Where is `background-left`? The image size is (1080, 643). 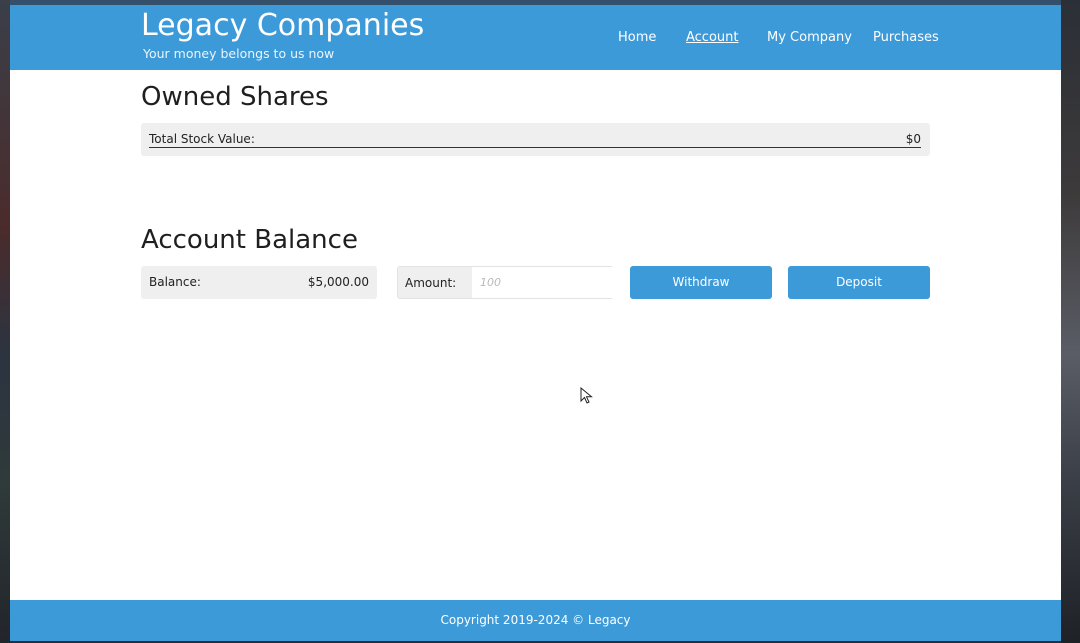 background-left is located at coordinates (5, 321).